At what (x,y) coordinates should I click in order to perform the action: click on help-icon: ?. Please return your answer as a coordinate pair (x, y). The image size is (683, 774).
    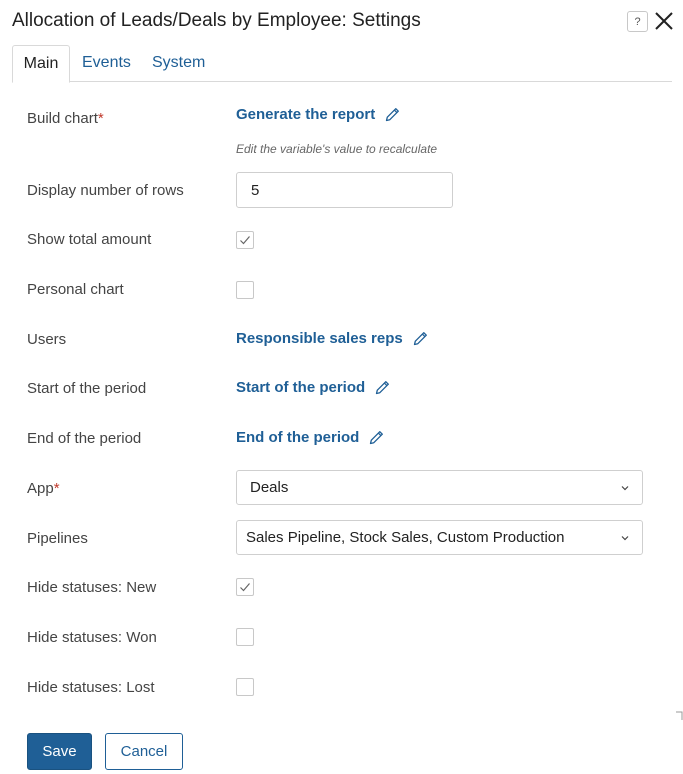
    Looking at the image, I should click on (637, 21).